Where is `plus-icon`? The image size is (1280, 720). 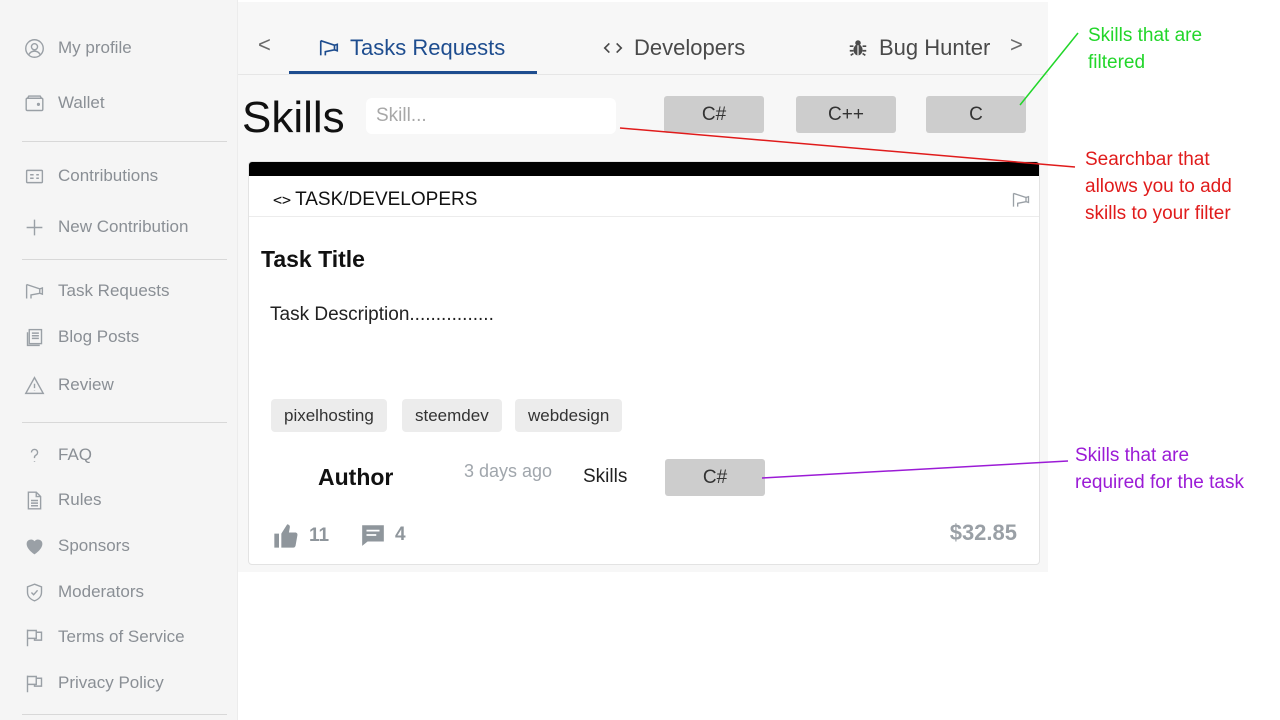 plus-icon is located at coordinates (34, 227).